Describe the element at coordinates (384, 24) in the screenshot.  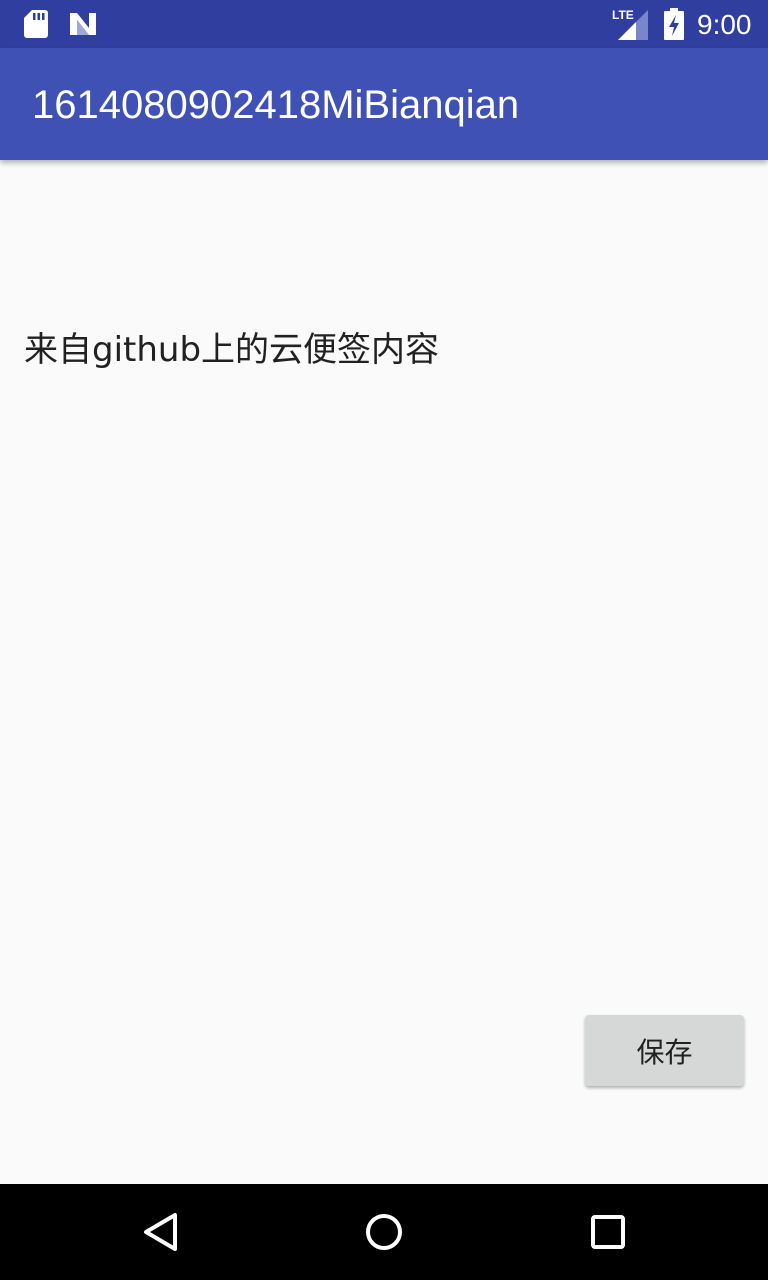
I see `status-bar: LTE 9:00` at that location.